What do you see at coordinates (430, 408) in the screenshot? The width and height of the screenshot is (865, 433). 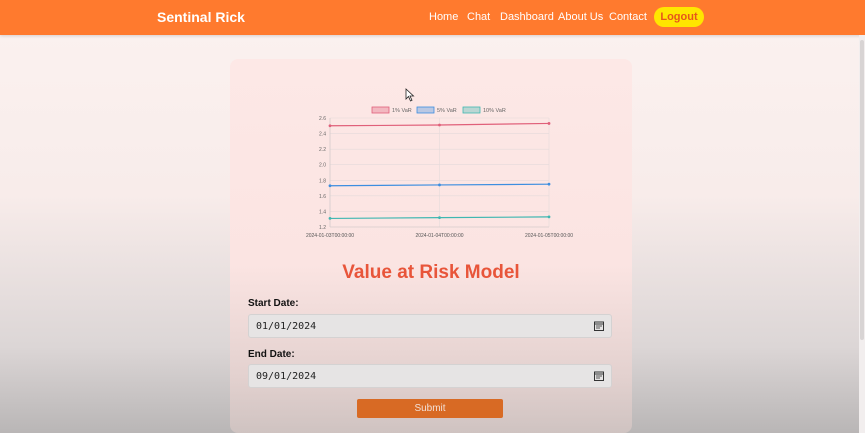 I see `submit-button: Submit` at bounding box center [430, 408].